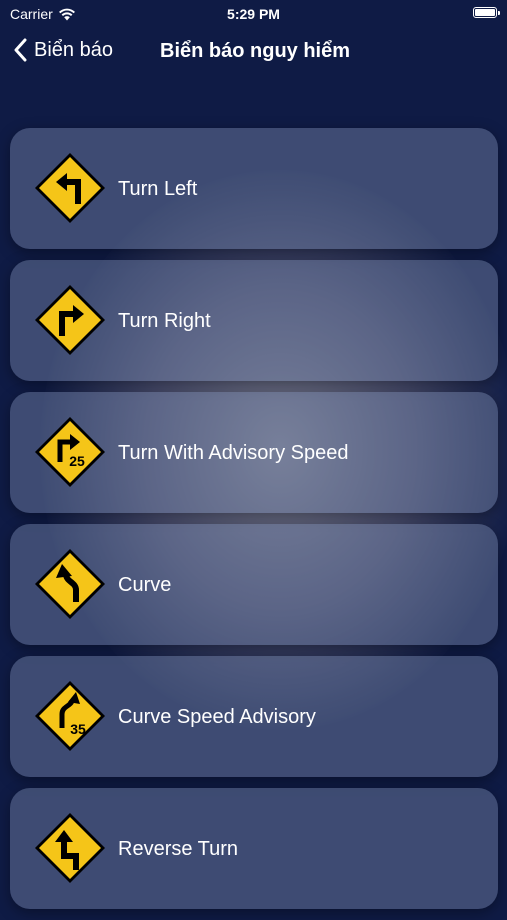 Image resolution: width=507 pixels, height=920 pixels. What do you see at coordinates (145, 585) in the screenshot?
I see `sign-label: Curve` at bounding box center [145, 585].